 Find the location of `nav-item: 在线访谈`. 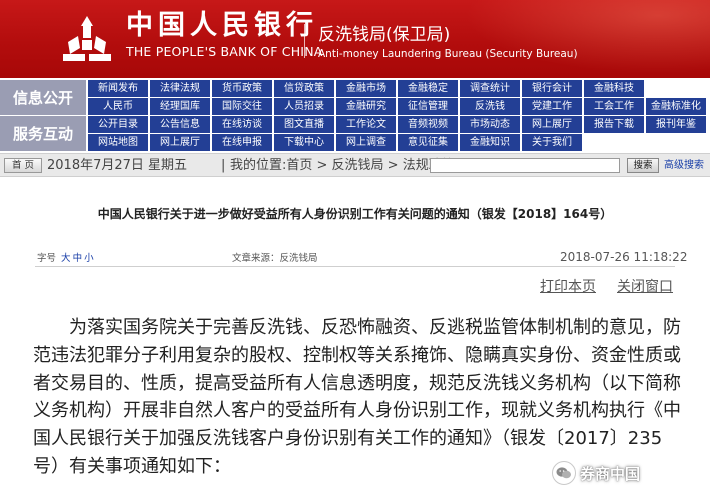

nav-item: 在线访谈 is located at coordinates (242, 124).